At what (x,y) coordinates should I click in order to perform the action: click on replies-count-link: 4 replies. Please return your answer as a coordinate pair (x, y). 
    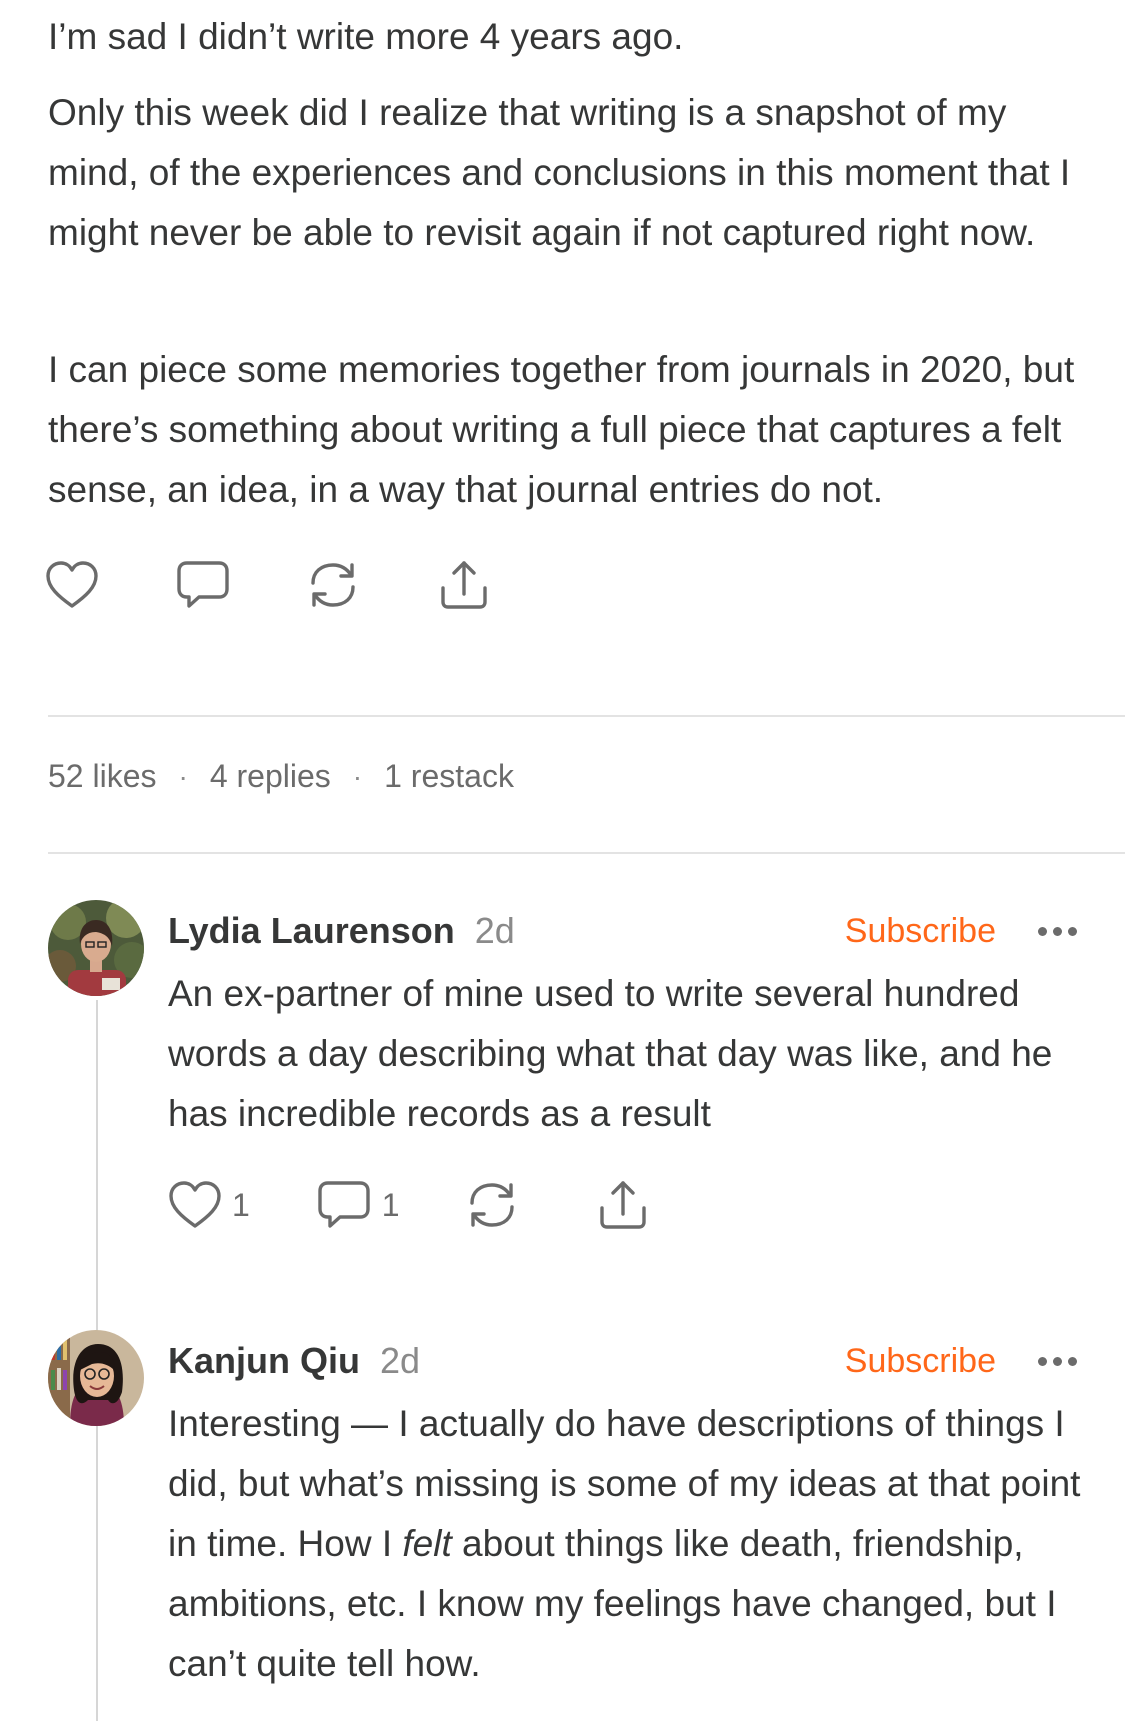
    Looking at the image, I should click on (270, 776).